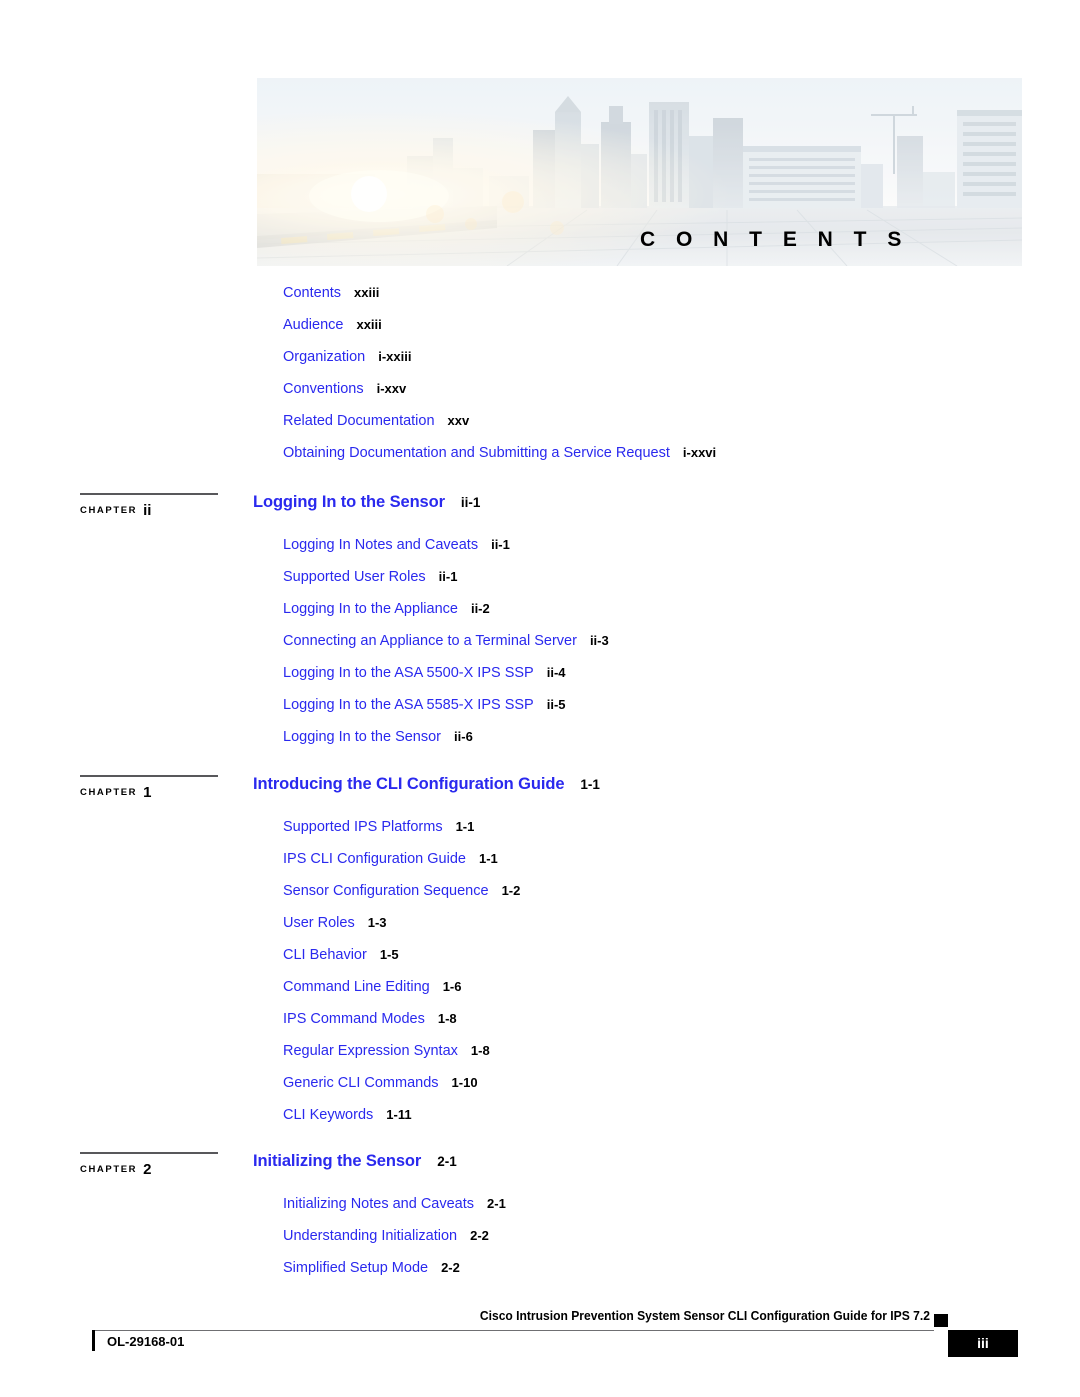 The image size is (1080, 1397). What do you see at coordinates (556, 672) in the screenshot?
I see `toc-entry-page: ii-4` at bounding box center [556, 672].